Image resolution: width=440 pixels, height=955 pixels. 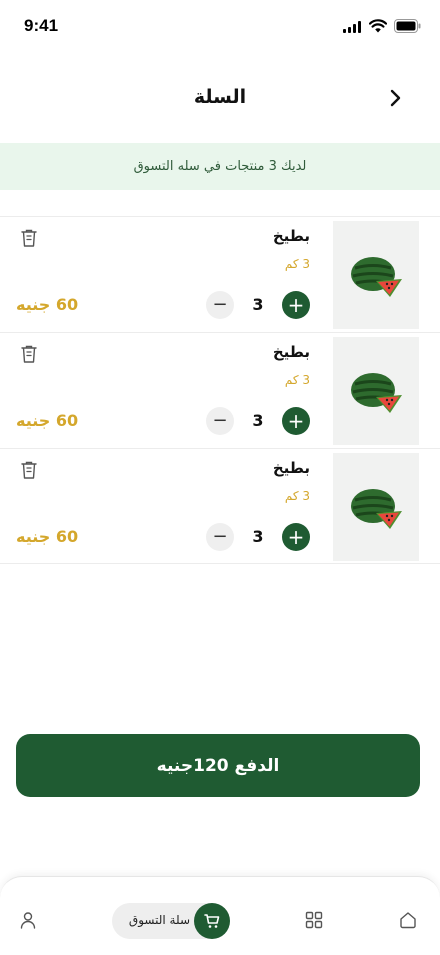 What do you see at coordinates (159, 920) in the screenshot?
I see `nav-cart-label: سلة التسوق` at bounding box center [159, 920].